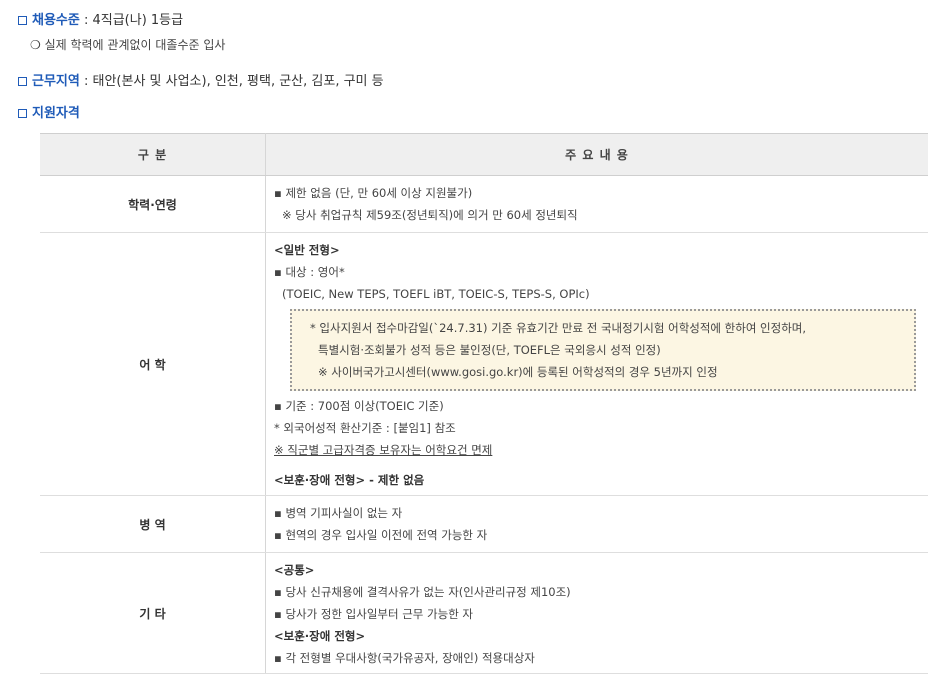 Image resolution: width=928 pixels, height=685 pixels. What do you see at coordinates (307, 250) in the screenshot?
I see `language-general-title: <일반 전형>` at bounding box center [307, 250].